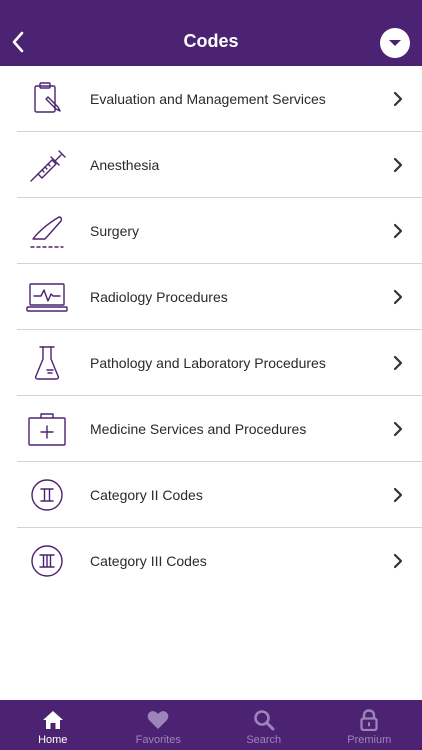  Describe the element at coordinates (369, 720) in the screenshot. I see `lock-icon` at that location.